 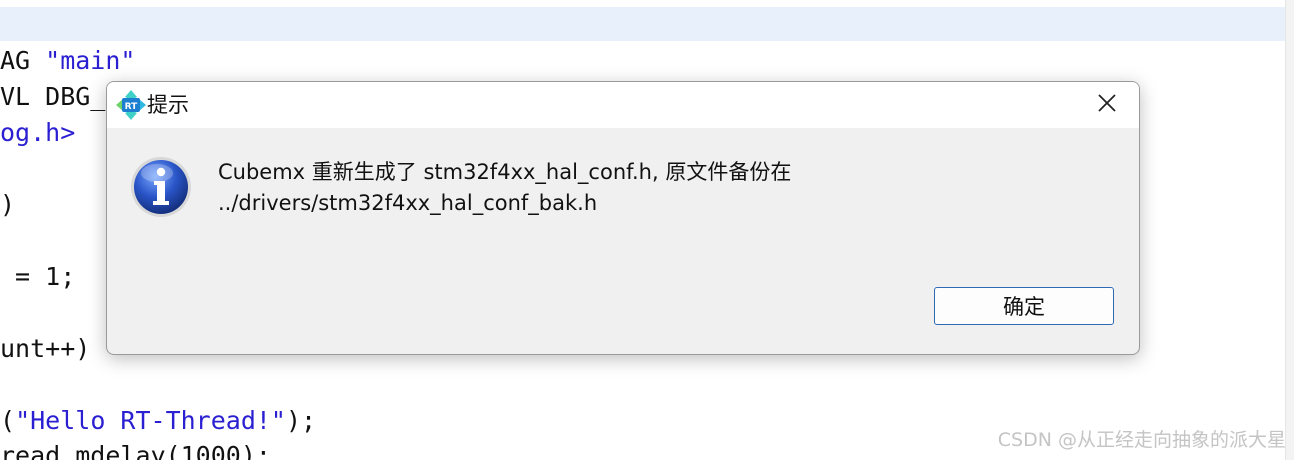 I want to click on information-icon, so click(x=161, y=187).